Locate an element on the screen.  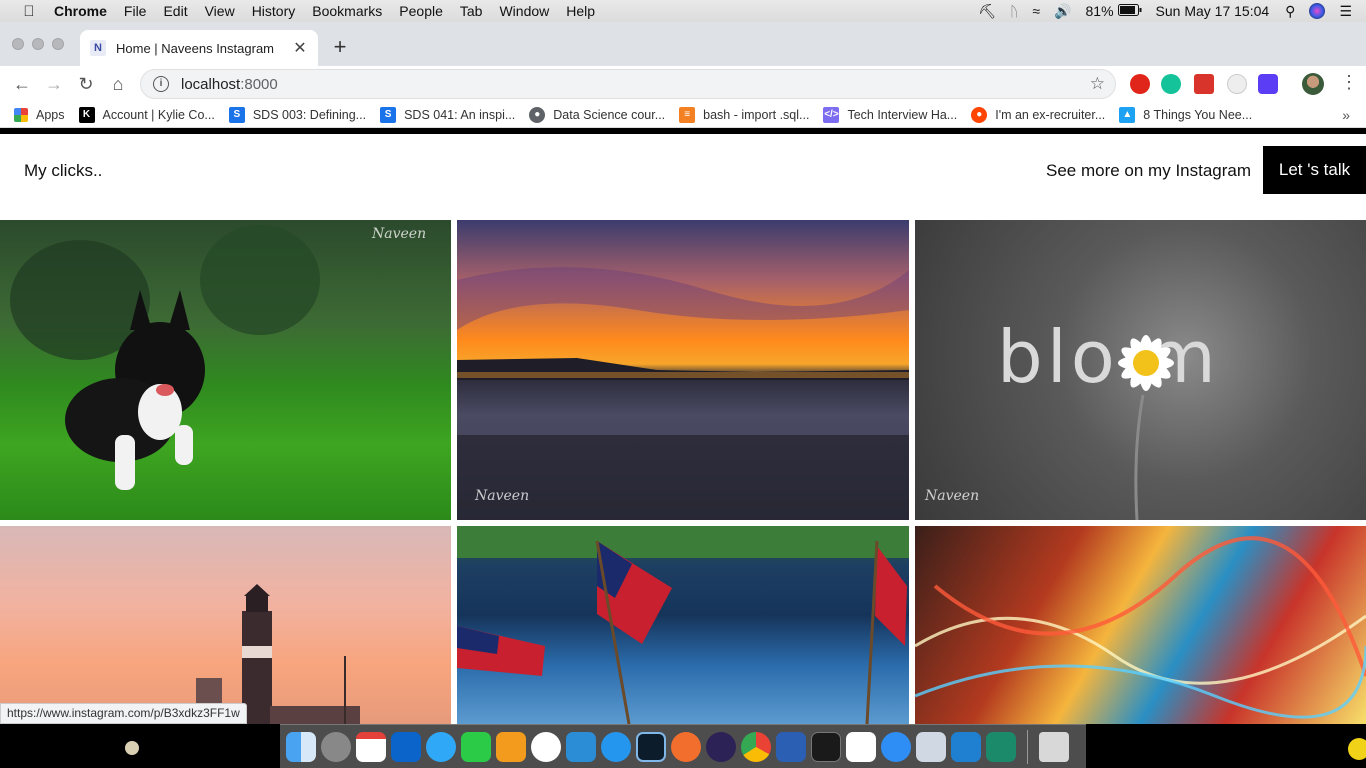
outlook-icon is located at coordinates (406, 746).